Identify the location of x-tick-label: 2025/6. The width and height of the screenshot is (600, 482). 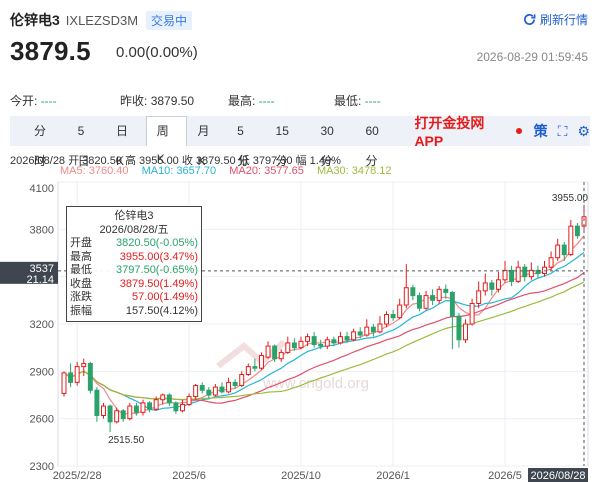
(189, 476).